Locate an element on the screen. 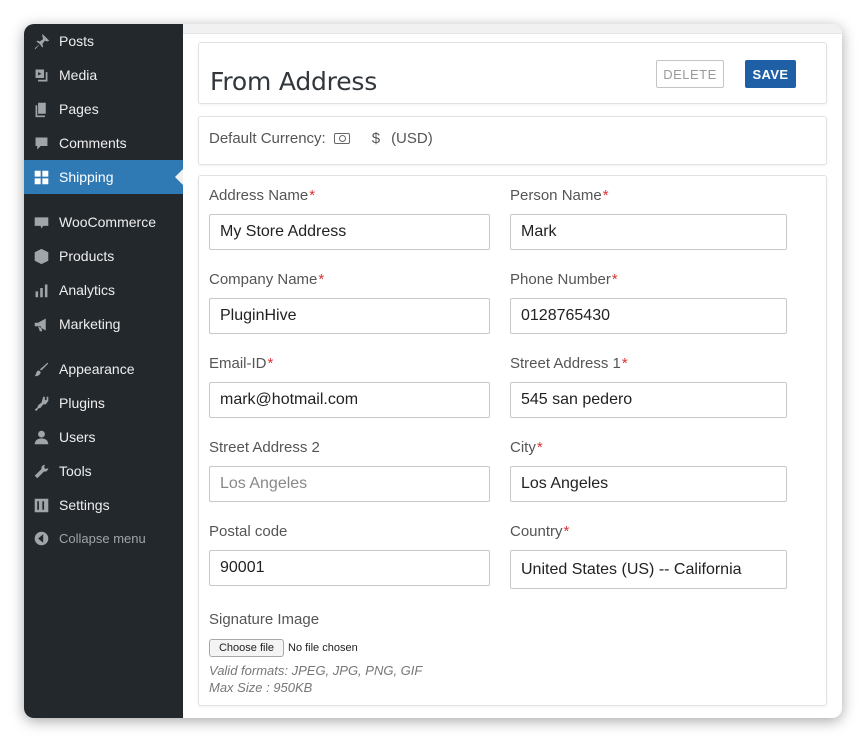 The image size is (868, 741). email-input: mark@hotmail.com is located at coordinates (349, 400).